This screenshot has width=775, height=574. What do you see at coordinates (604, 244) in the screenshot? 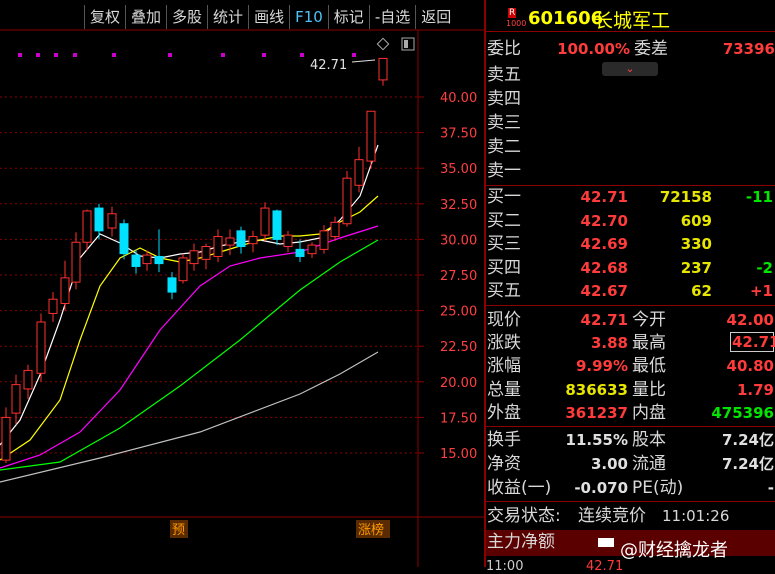
I see `buy-price: 42.69` at bounding box center [604, 244].